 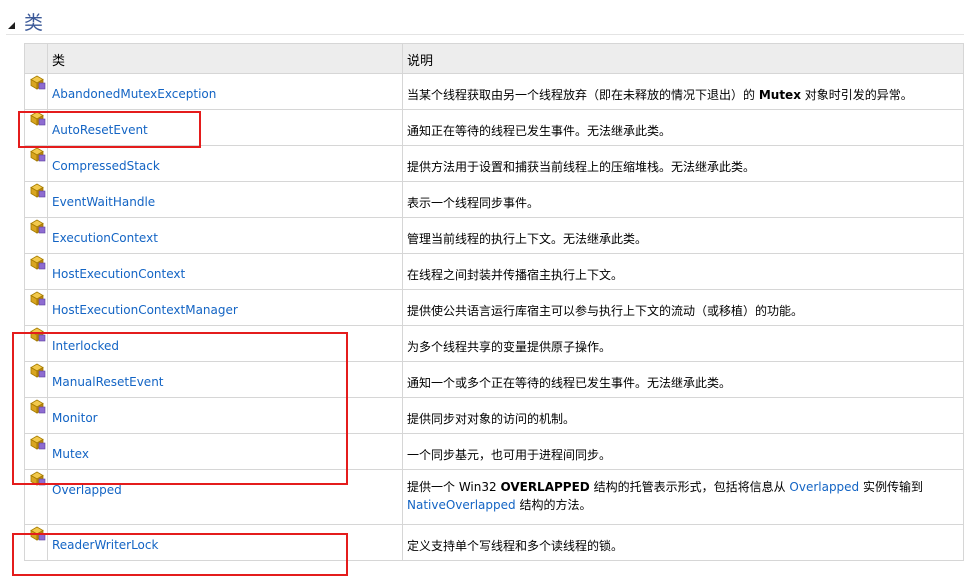 What do you see at coordinates (105, 238) in the screenshot?
I see `class-link: ExecutionContext` at bounding box center [105, 238].